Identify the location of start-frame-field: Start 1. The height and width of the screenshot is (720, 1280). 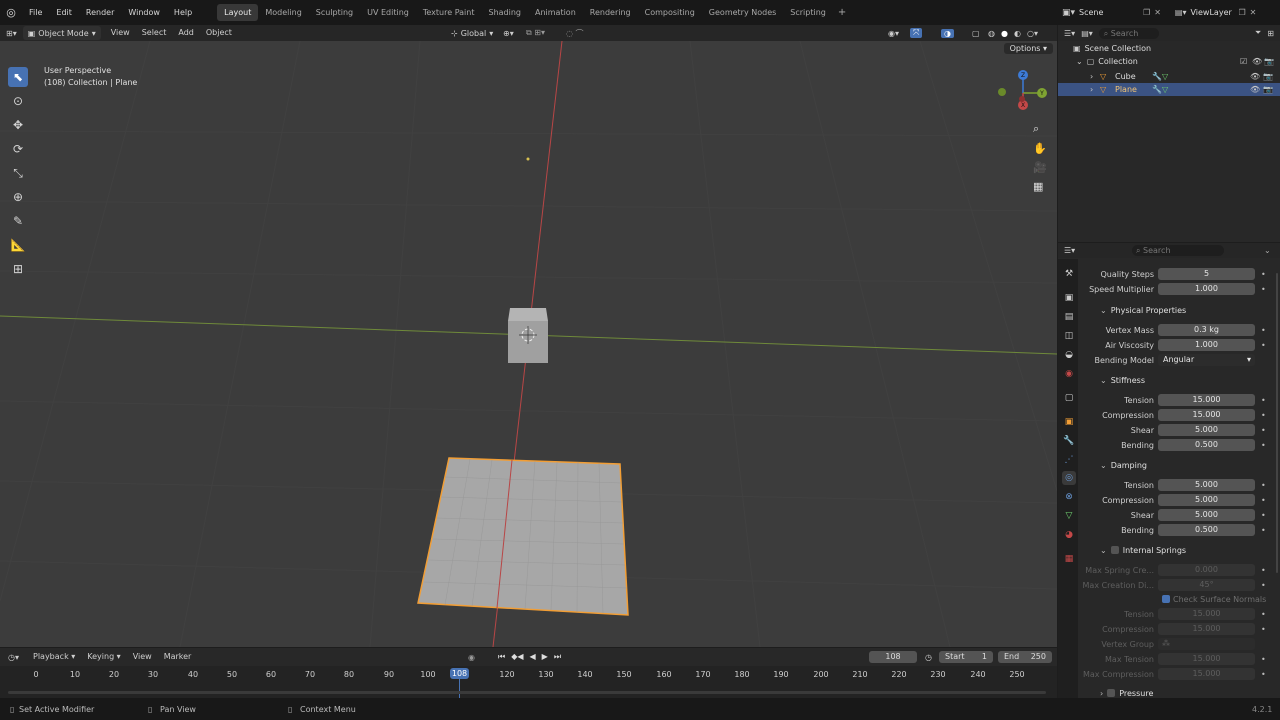
(966, 657).